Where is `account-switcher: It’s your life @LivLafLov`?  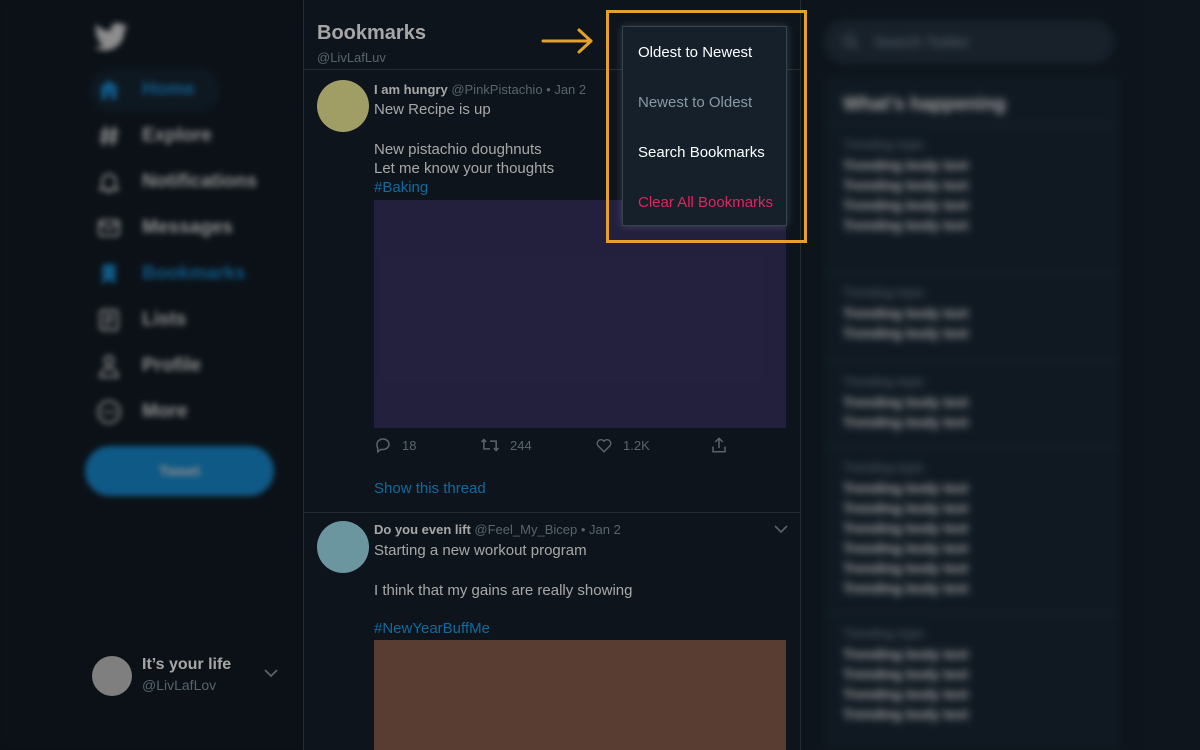 account-switcher: It’s your life @LivLafLov is located at coordinates (192, 677).